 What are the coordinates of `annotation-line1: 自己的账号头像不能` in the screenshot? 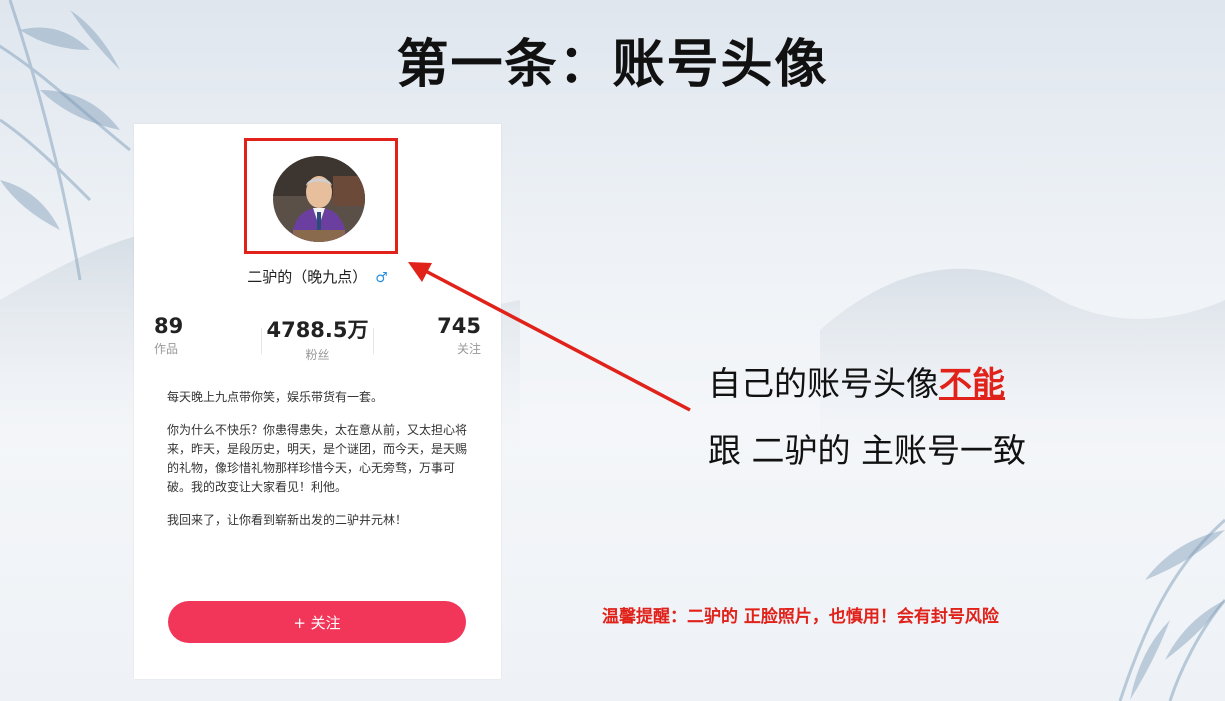 It's located at (856, 381).